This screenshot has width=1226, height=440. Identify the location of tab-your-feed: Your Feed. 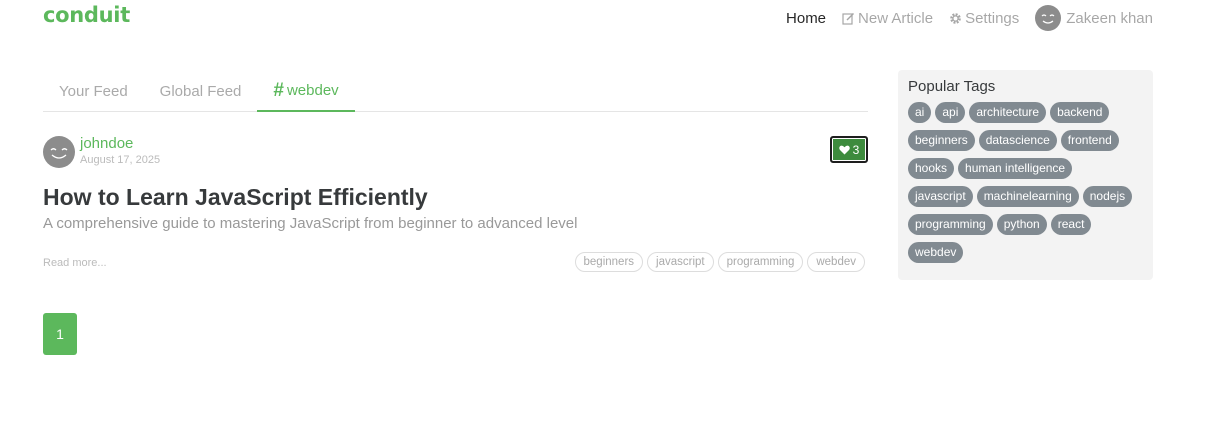
(93, 91).